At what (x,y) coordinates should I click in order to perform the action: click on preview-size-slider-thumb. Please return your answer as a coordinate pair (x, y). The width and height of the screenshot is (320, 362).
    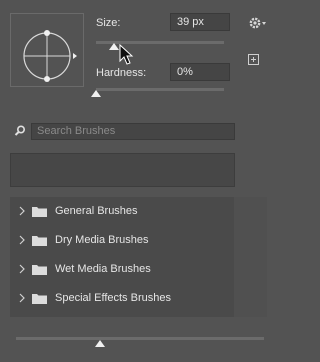
    Looking at the image, I should click on (100, 343).